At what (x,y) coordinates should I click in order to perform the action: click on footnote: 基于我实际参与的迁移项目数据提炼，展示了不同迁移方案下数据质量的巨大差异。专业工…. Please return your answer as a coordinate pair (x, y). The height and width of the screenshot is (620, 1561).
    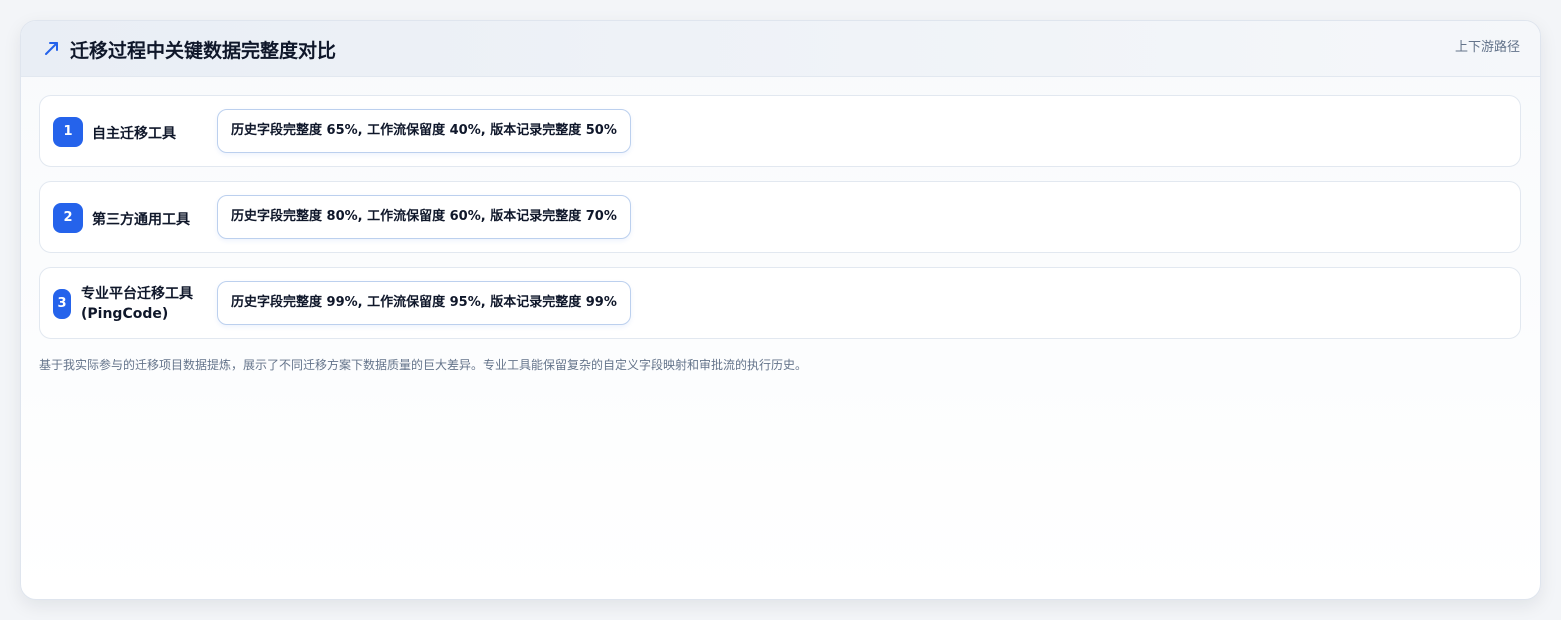
    Looking at the image, I should click on (423, 365).